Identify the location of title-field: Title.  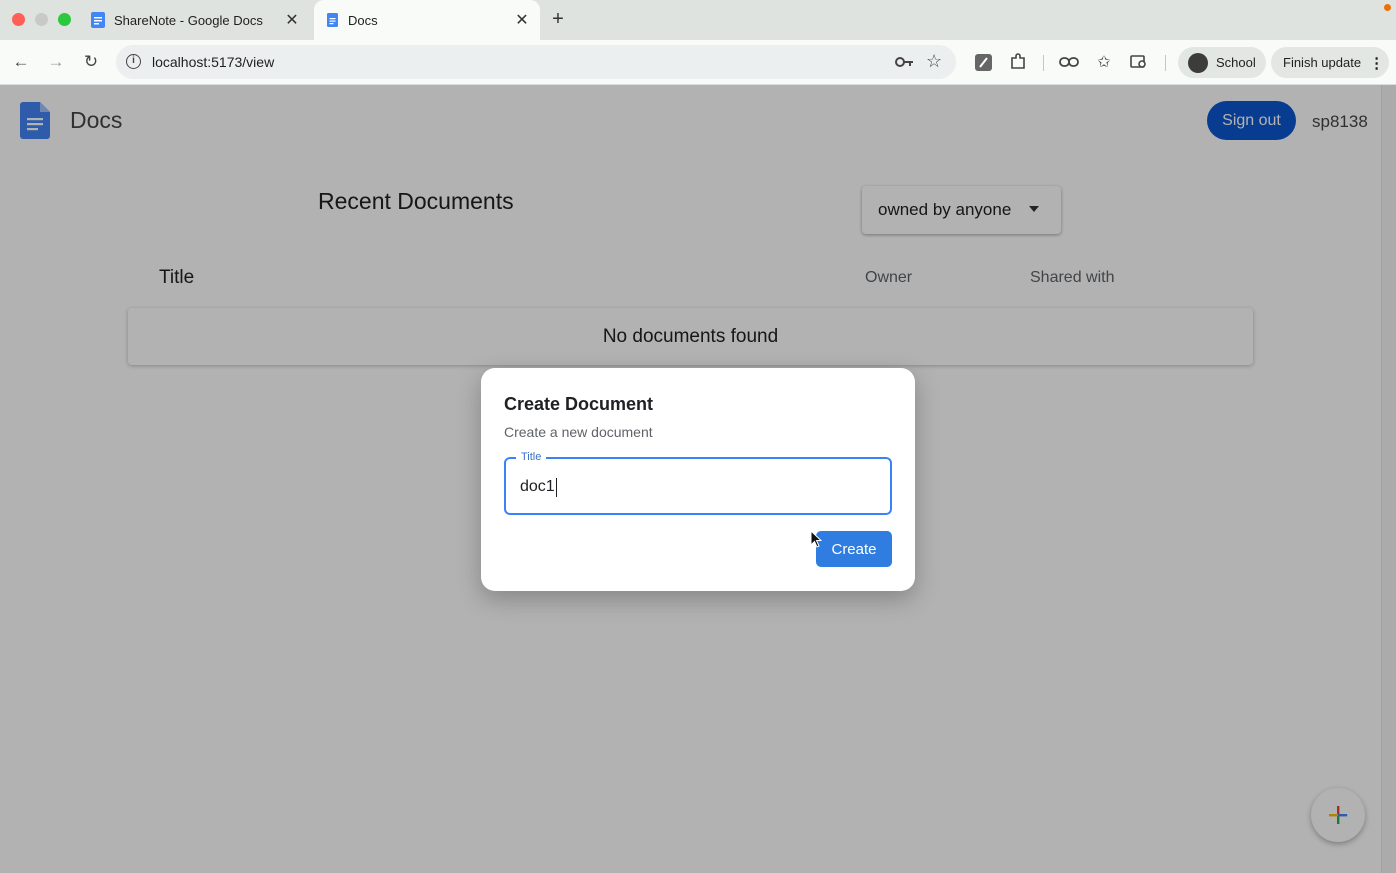
(698, 483).